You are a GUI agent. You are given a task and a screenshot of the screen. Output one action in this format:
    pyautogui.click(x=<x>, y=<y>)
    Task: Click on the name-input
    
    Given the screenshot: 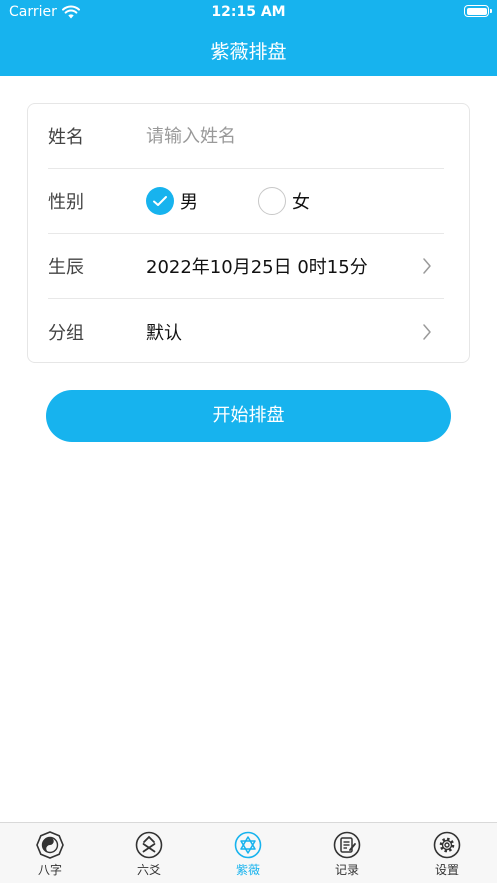 What is the action you would take?
    pyautogui.click(x=286, y=136)
    